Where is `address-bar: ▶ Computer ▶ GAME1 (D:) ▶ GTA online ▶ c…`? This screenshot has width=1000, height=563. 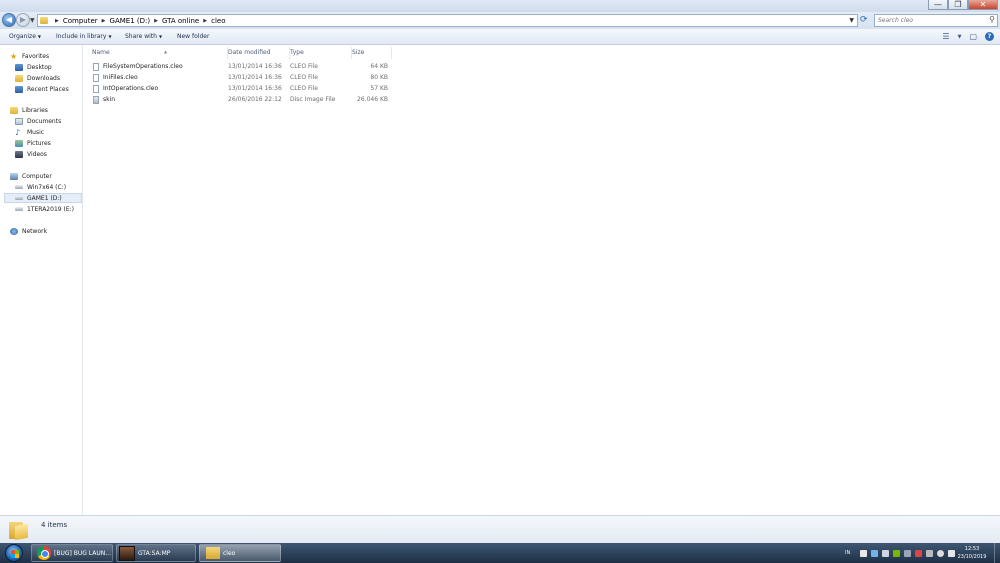 address-bar: ▶ Computer ▶ GAME1 (D:) ▶ GTA online ▶ c… is located at coordinates (447, 20).